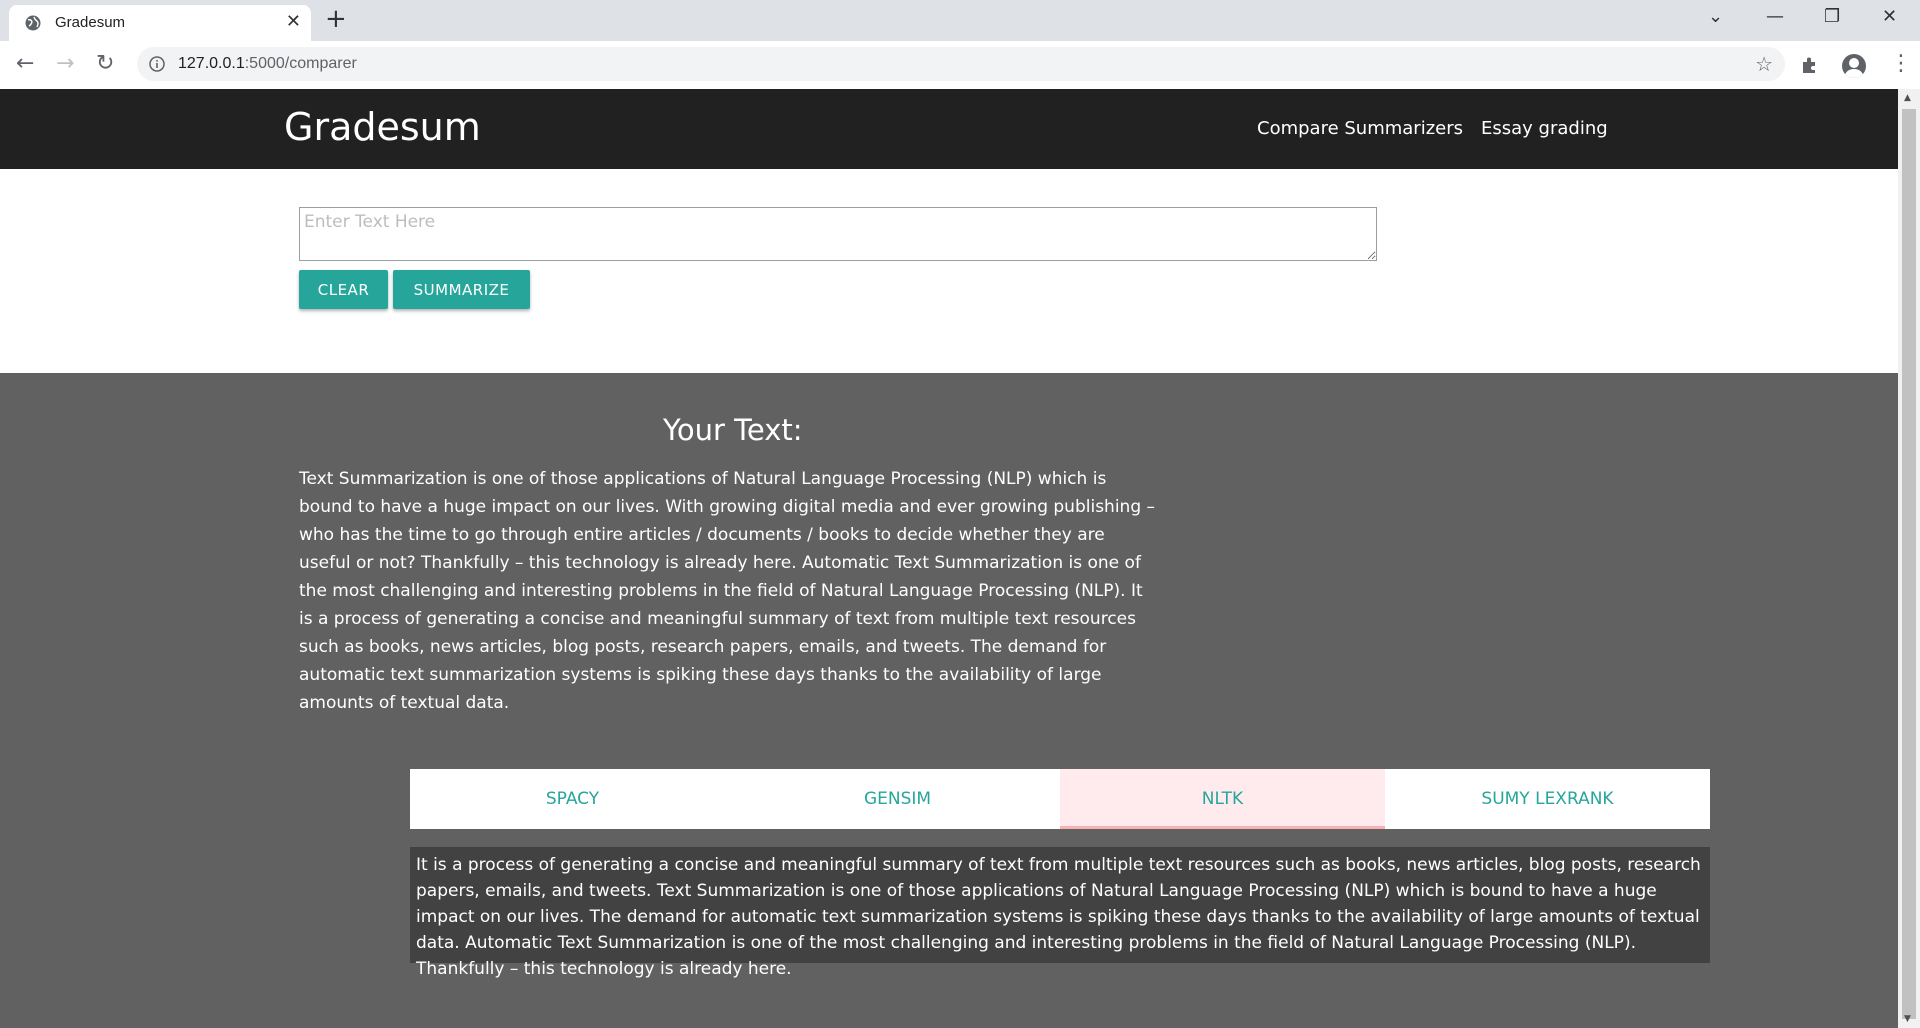 This screenshot has height=1028, width=1920. Describe the element at coordinates (1222, 799) in the screenshot. I see `tab-nltk: NLTK` at that location.